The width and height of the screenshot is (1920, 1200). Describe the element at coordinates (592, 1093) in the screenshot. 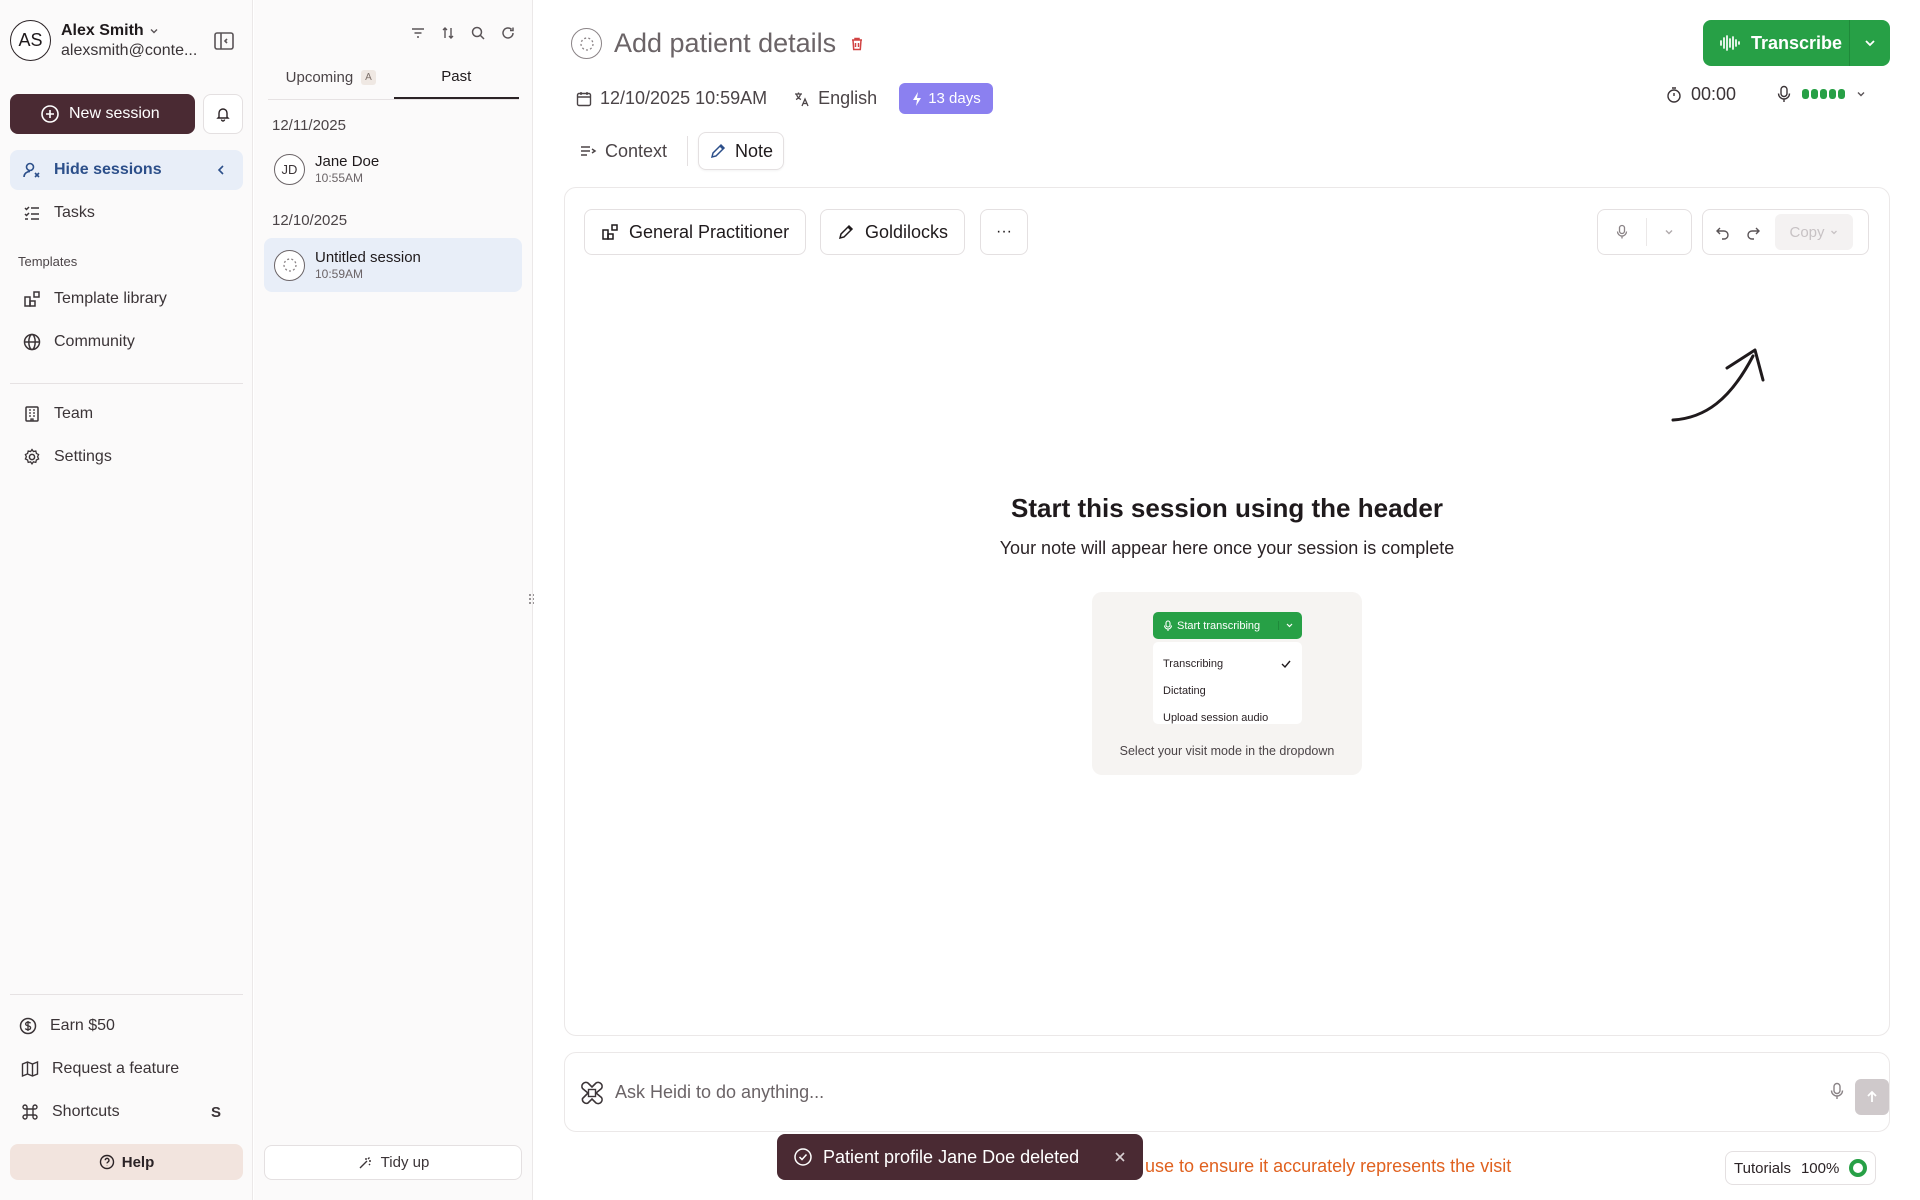

I see `heidi-logo-icon` at that location.